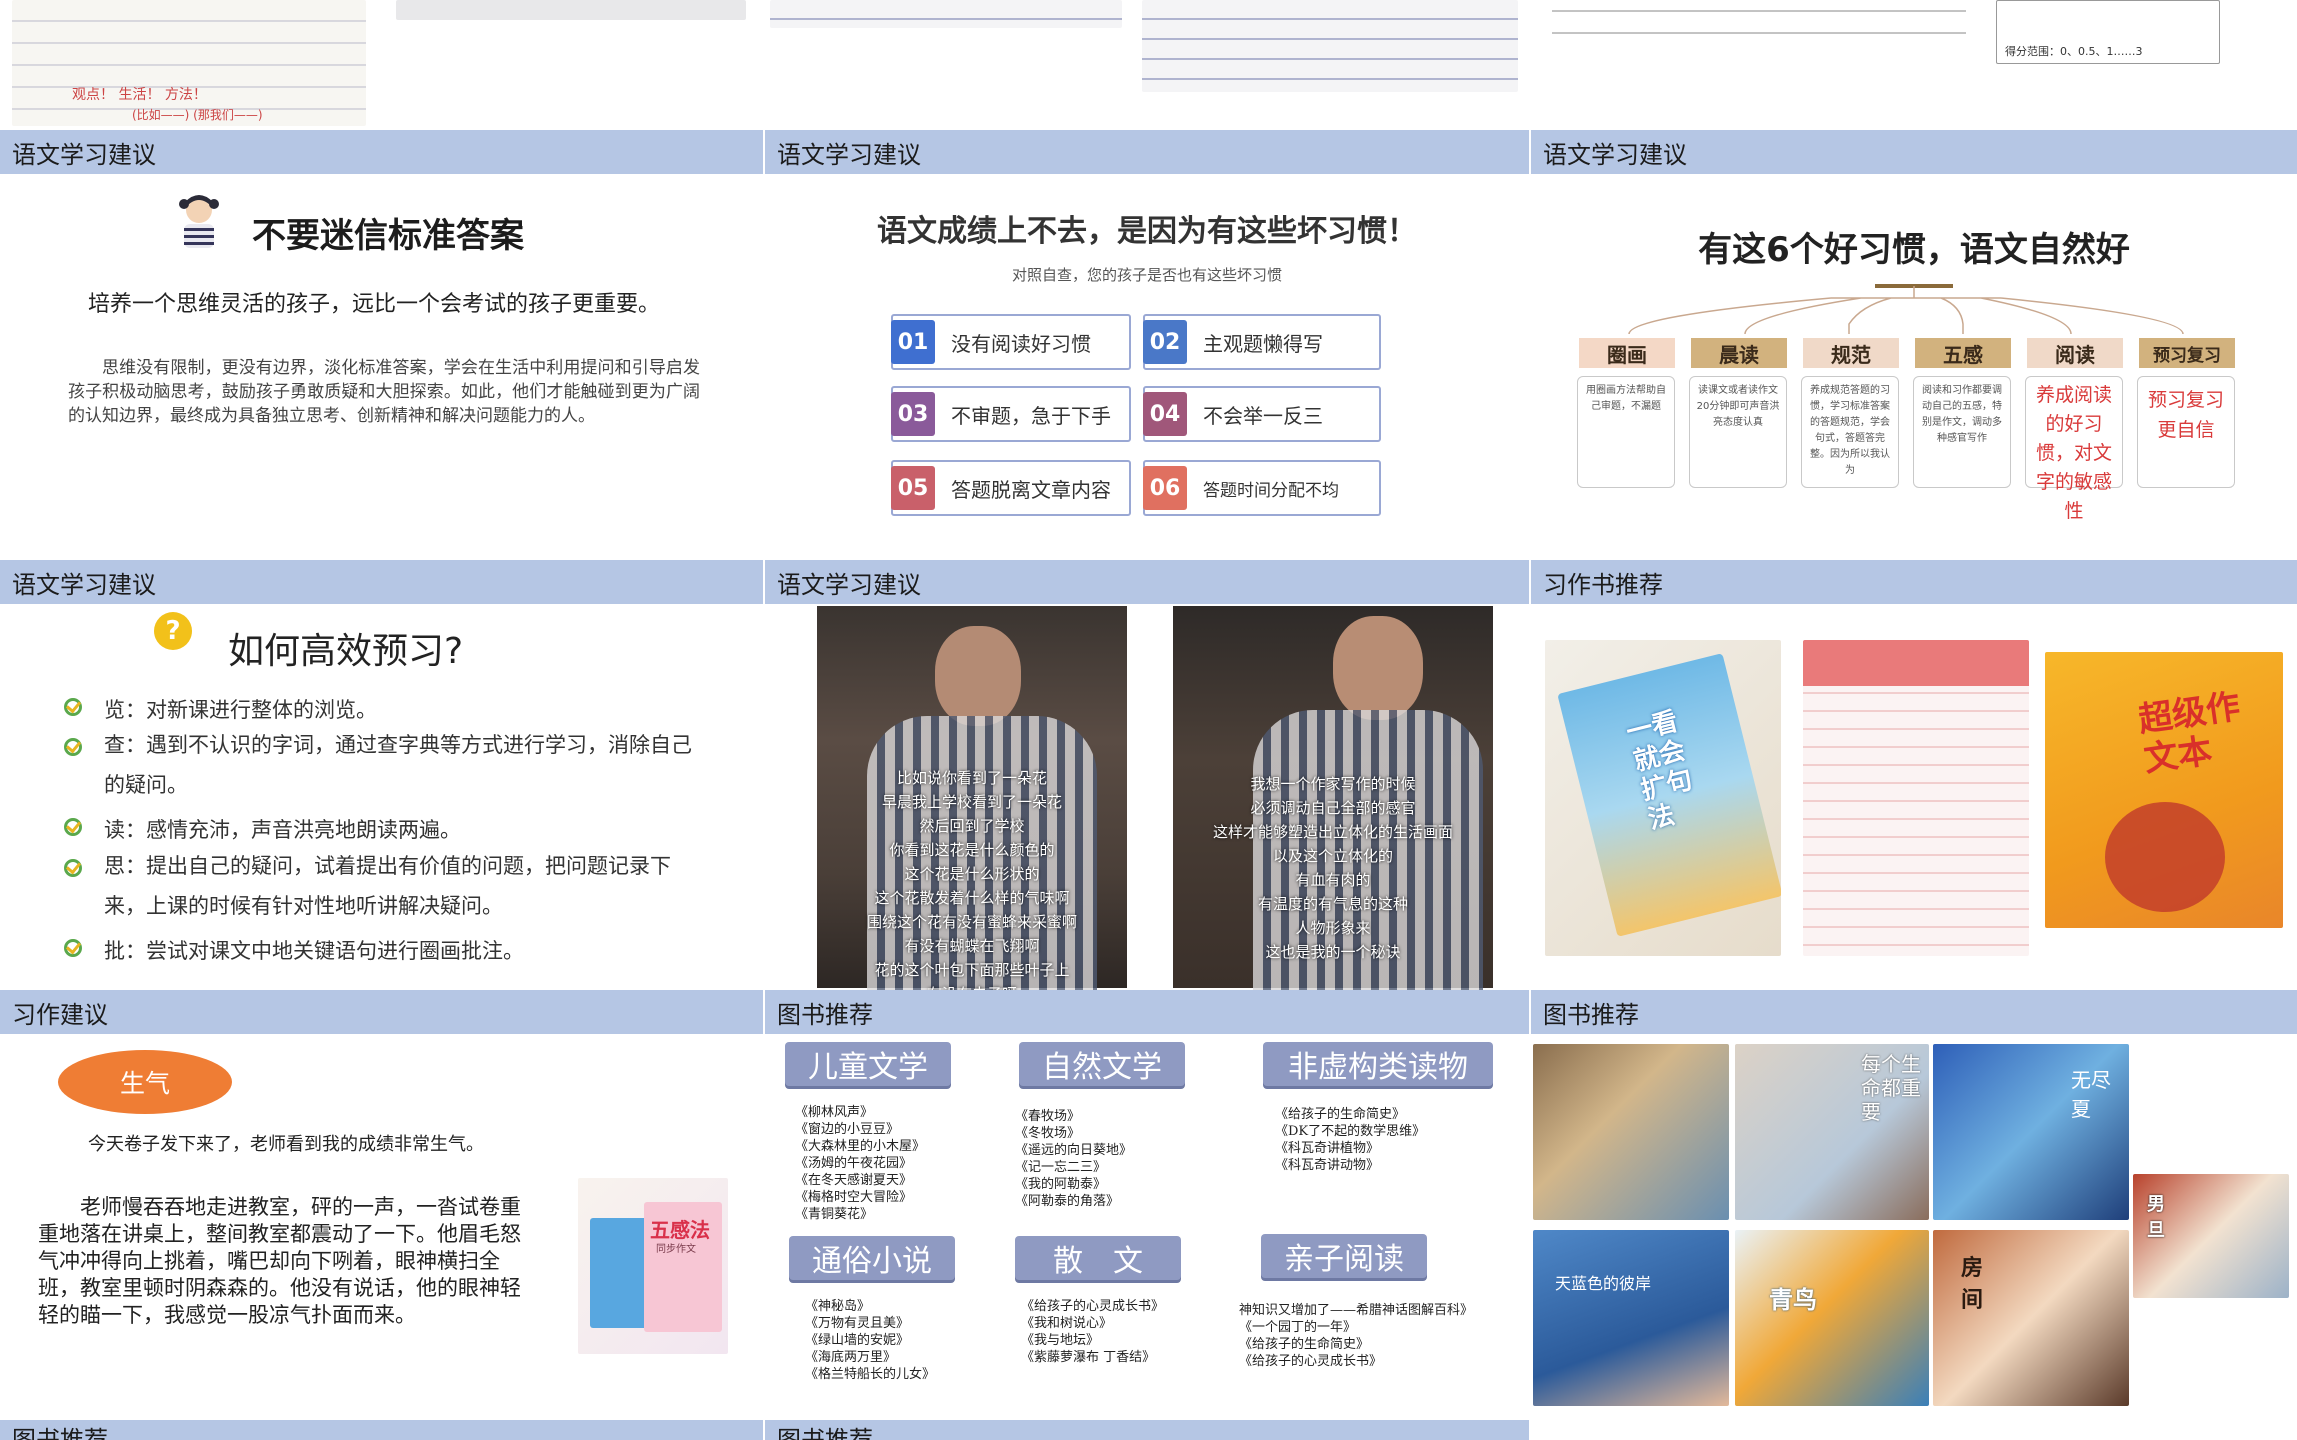  I want to click on book-photo-open-page, so click(1916, 798).